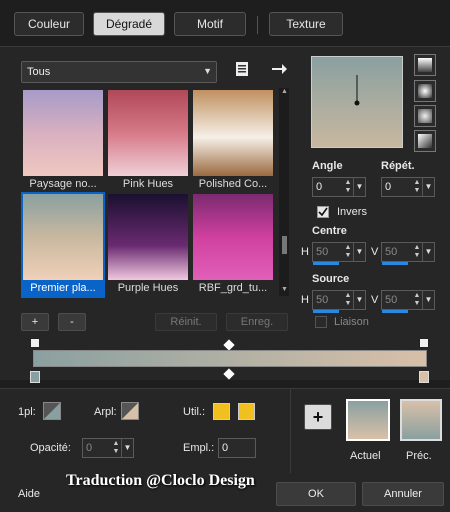 The image size is (450, 512). I want to click on radial-gradient-style-button, so click(425, 91).